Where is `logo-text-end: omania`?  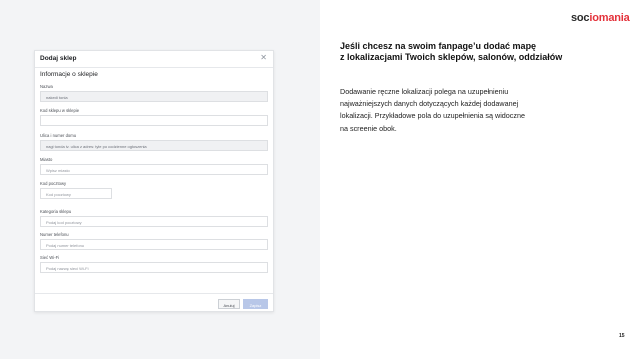
logo-text-end: omania is located at coordinates (611, 18).